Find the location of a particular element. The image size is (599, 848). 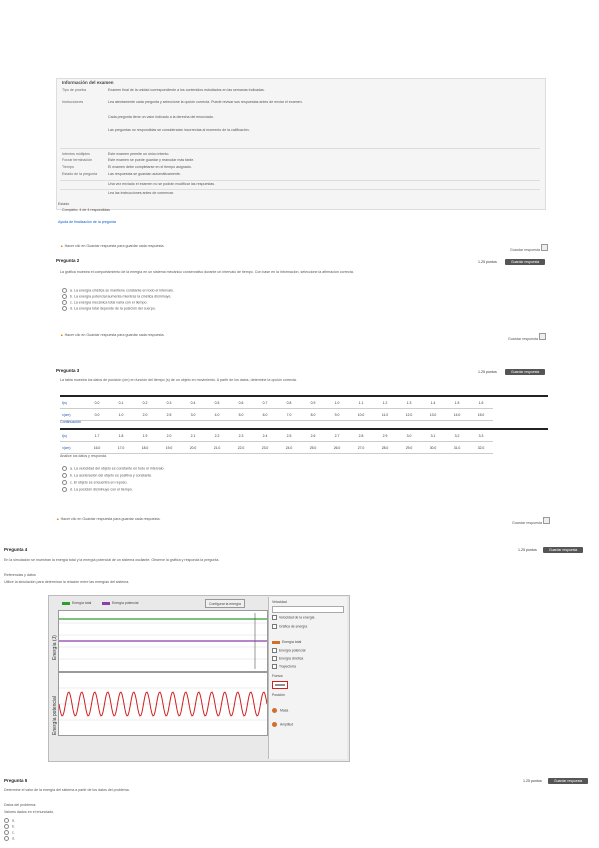

panel-item: Gráfica de energía is located at coordinates (289, 626).